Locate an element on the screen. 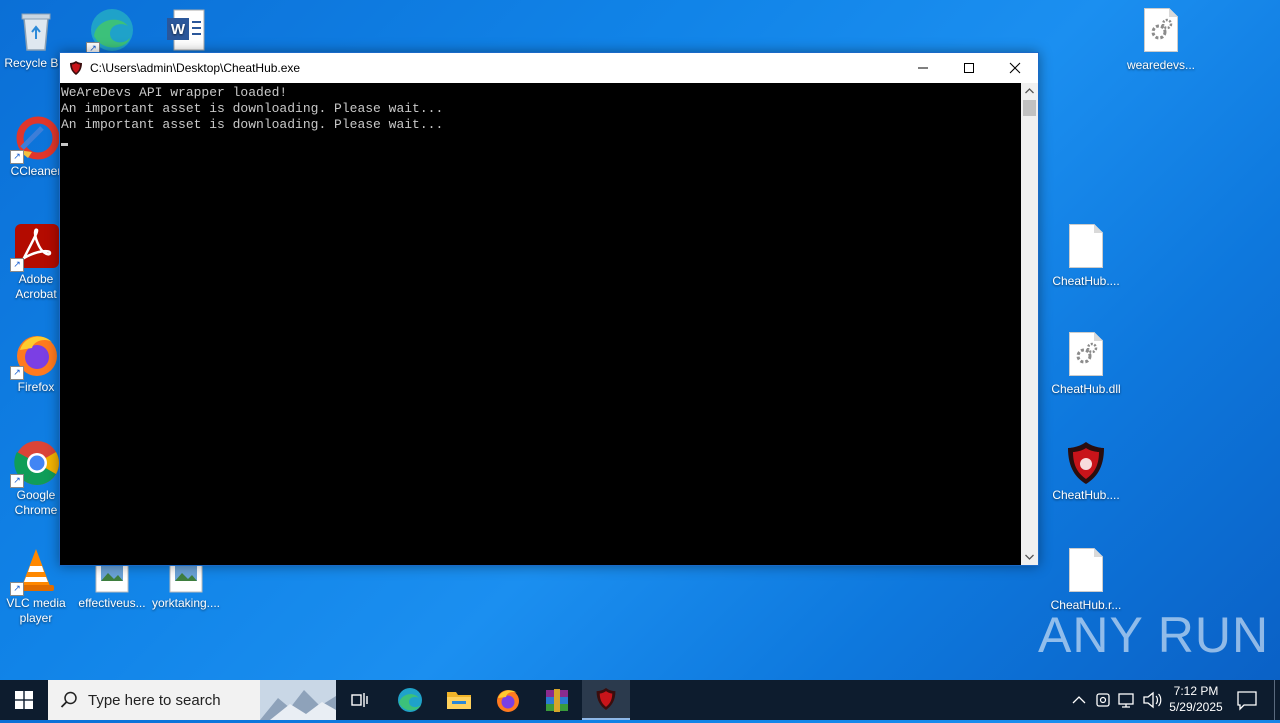  close-icon is located at coordinates (1015, 68).